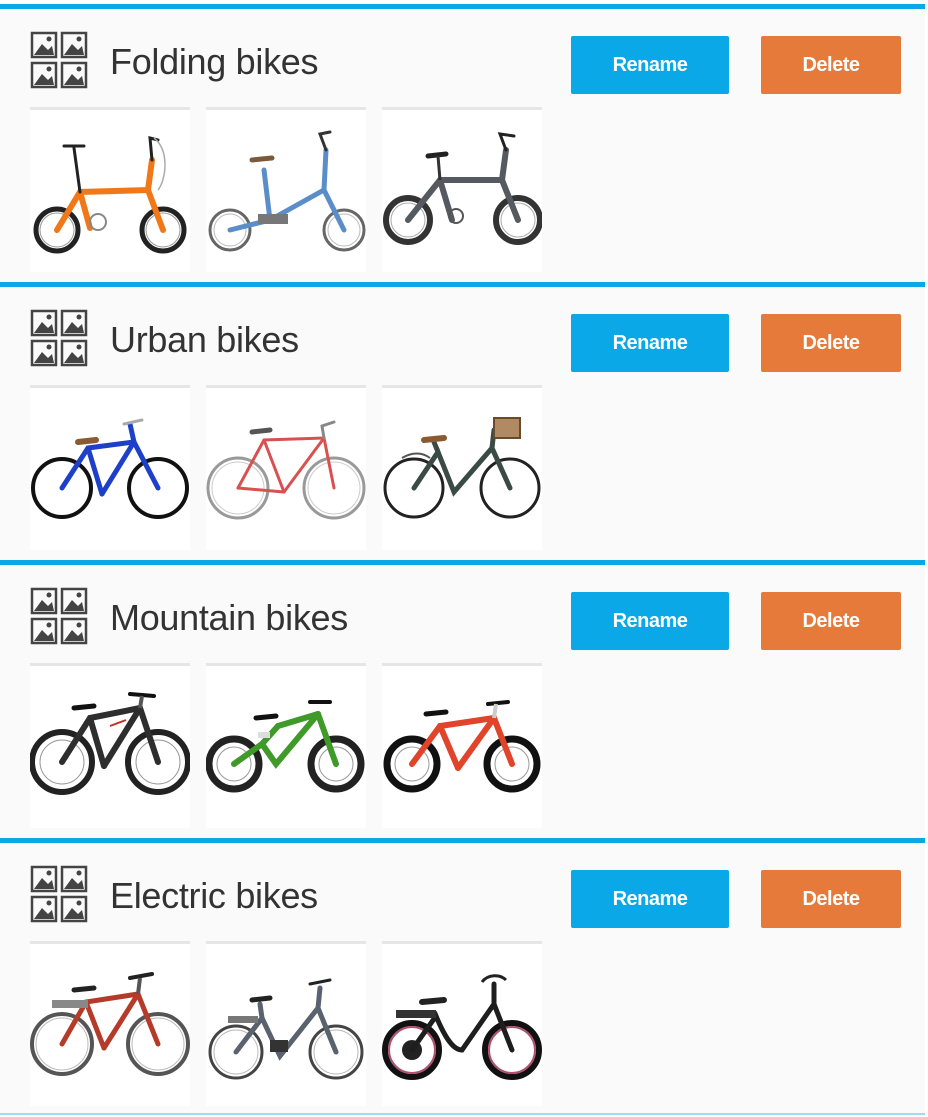 Image resolution: width=928 pixels, height=1117 pixels. What do you see at coordinates (110, 195) in the screenshot?
I see `folding-bike-orange-icon` at bounding box center [110, 195].